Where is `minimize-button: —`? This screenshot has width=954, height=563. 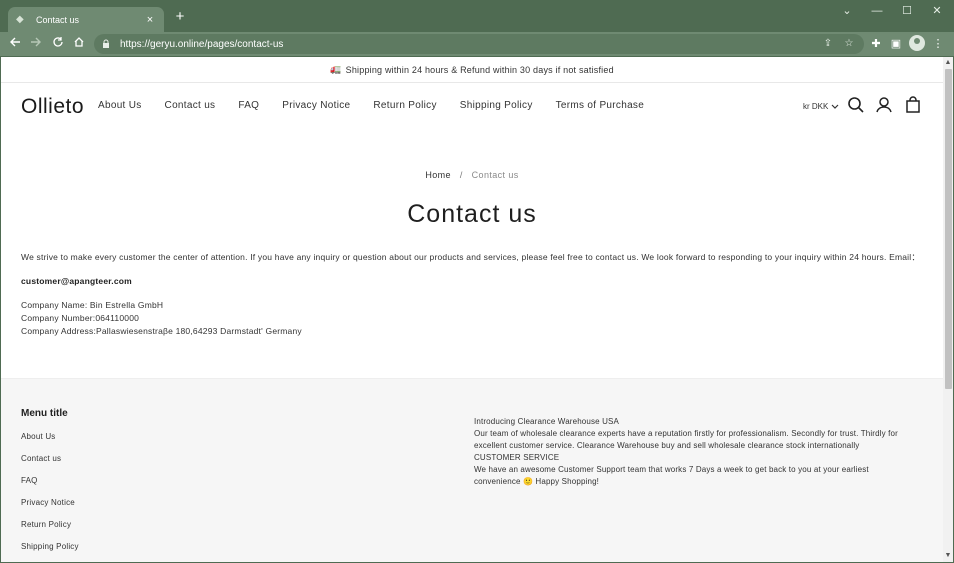
minimize-button: — is located at coordinates (877, 11).